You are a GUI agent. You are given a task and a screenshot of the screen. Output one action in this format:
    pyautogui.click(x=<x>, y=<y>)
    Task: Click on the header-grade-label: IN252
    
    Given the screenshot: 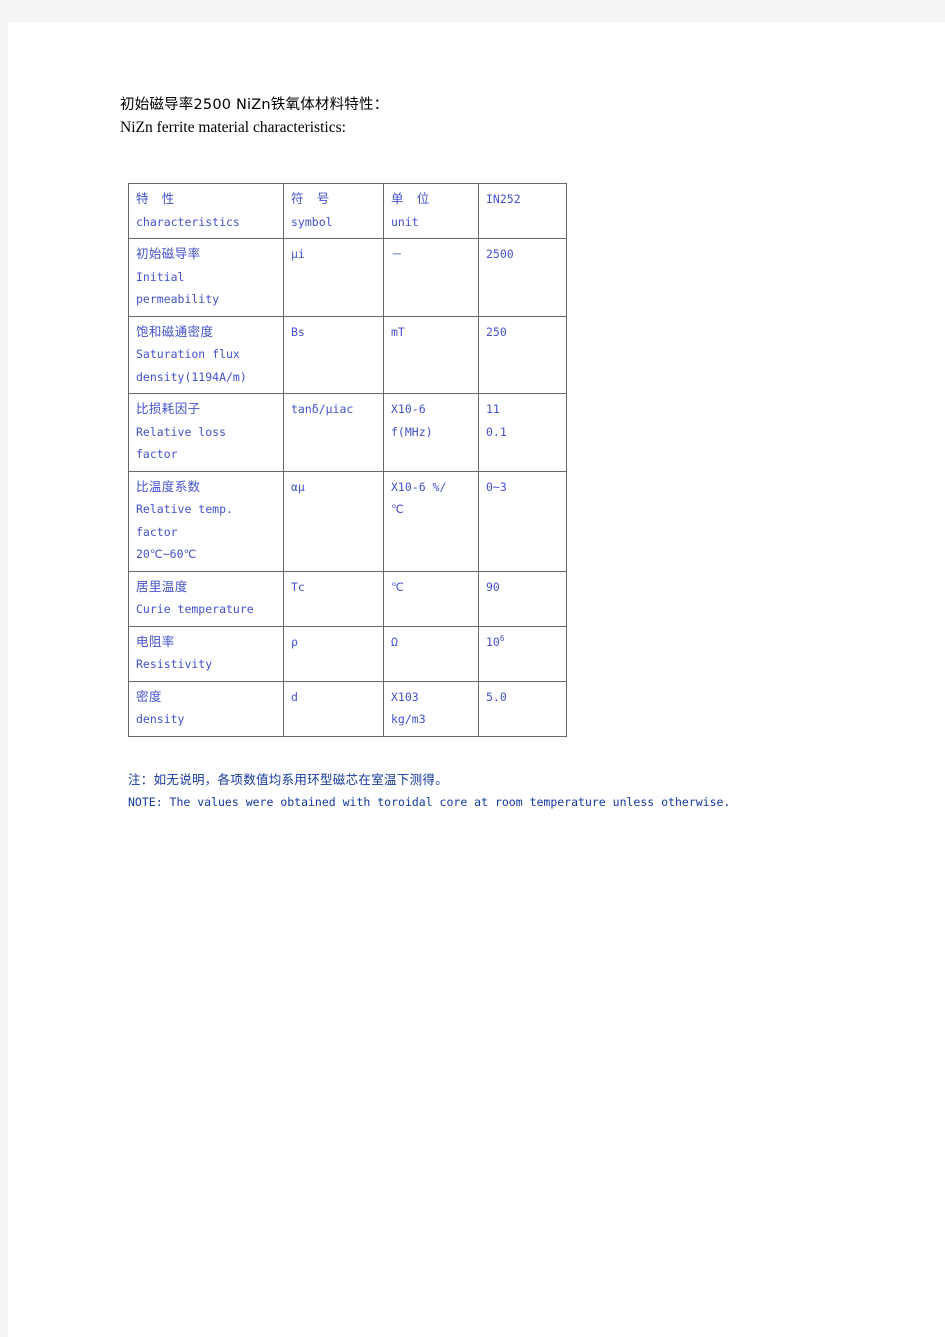 What is the action you would take?
    pyautogui.click(x=503, y=199)
    